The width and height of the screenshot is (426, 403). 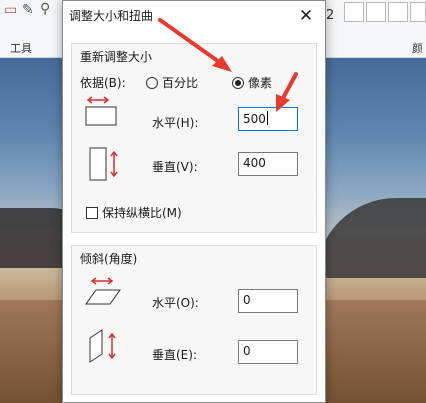 What do you see at coordinates (174, 355) in the screenshot?
I see `skew-vertical-label: 垂直(E):` at bounding box center [174, 355].